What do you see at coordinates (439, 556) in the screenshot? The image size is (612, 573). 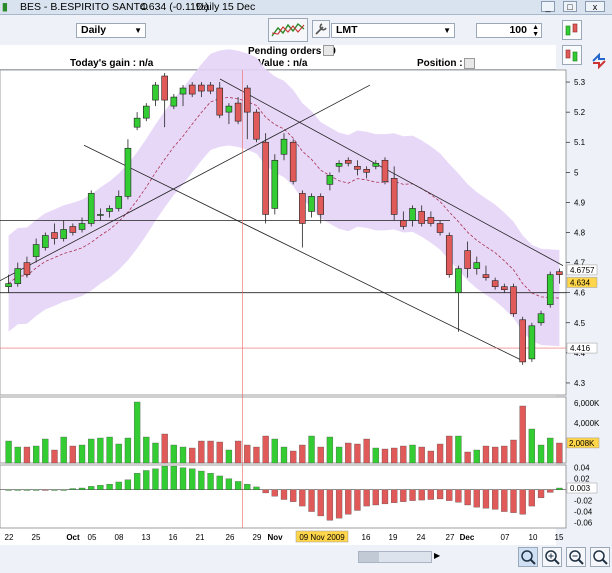 I see `scroll-right-icon: ▶` at bounding box center [439, 556].